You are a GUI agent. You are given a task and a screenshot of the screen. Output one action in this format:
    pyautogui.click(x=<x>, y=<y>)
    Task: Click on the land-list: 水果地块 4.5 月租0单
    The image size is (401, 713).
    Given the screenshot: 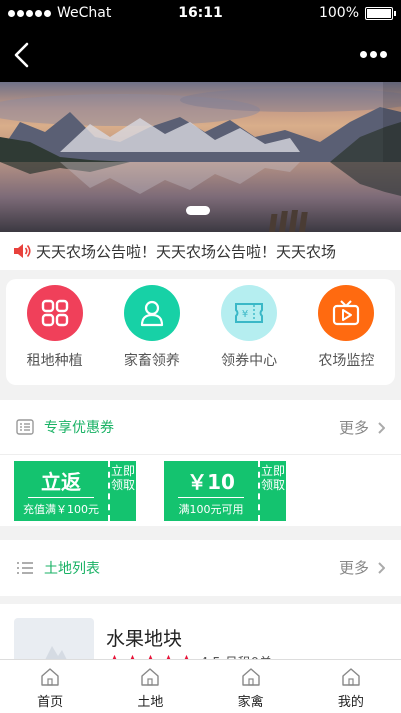 What is the action you would take?
    pyautogui.click(x=200, y=639)
    